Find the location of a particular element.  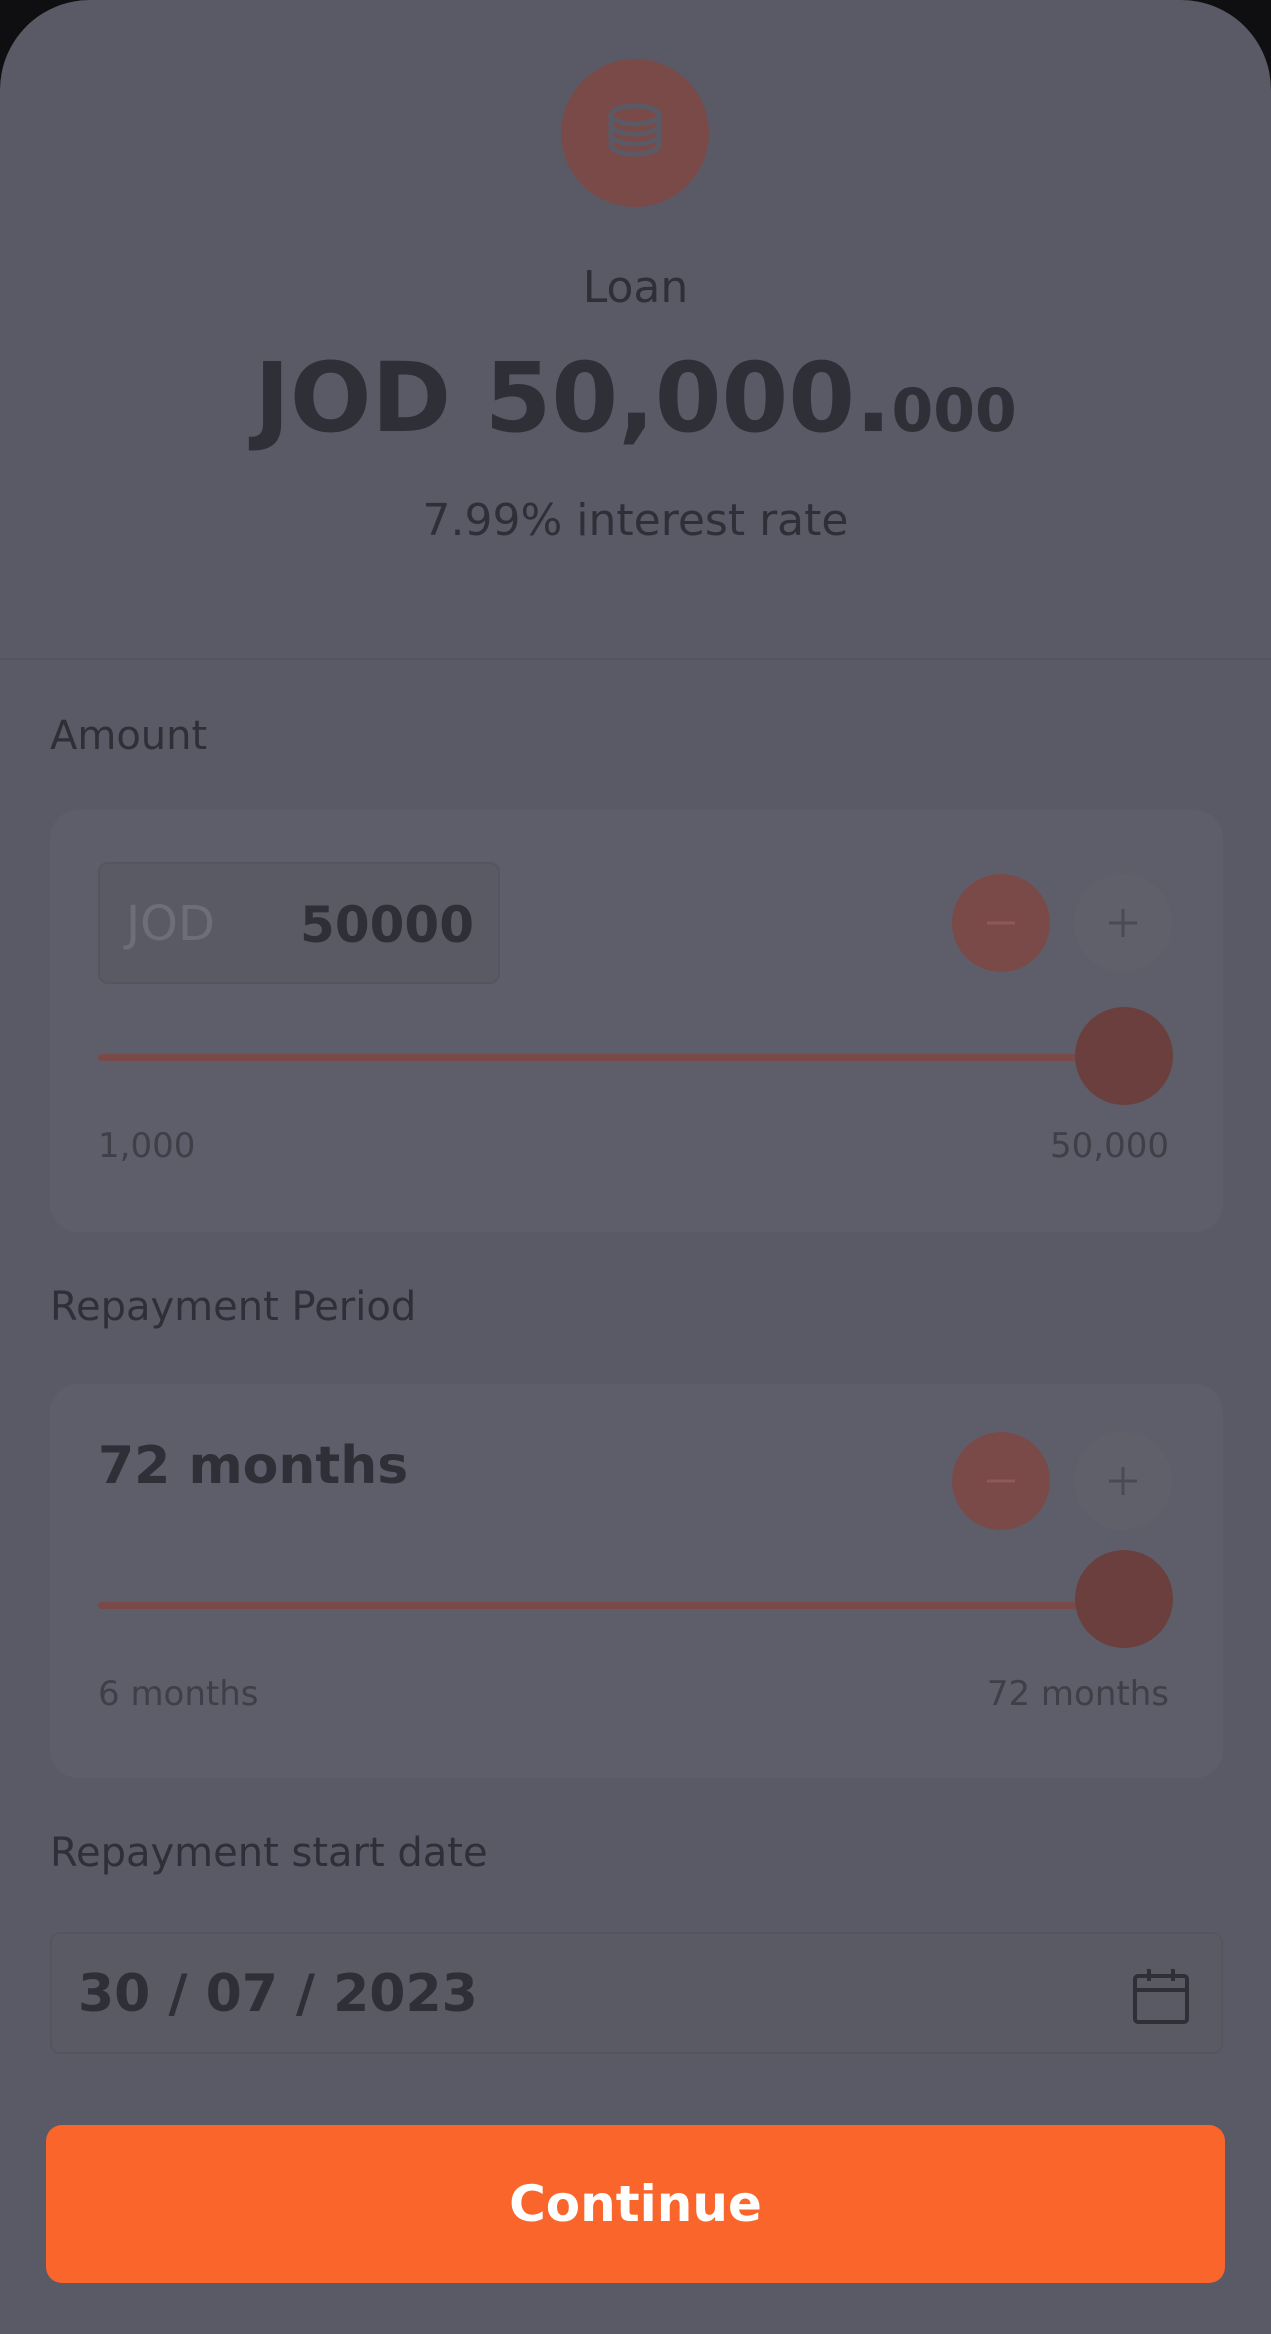

amount-slider-track is located at coordinates (632, 1057).